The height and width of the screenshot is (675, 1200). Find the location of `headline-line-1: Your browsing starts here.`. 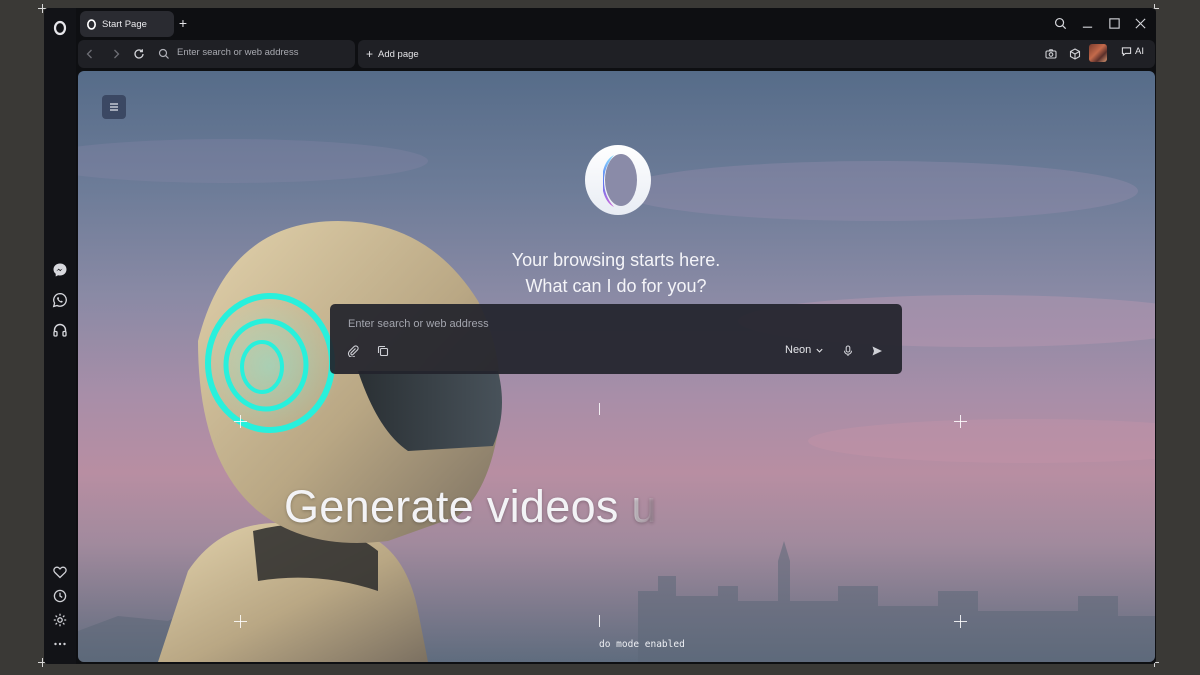

headline-line-1: Your browsing starts here. is located at coordinates (616, 260).